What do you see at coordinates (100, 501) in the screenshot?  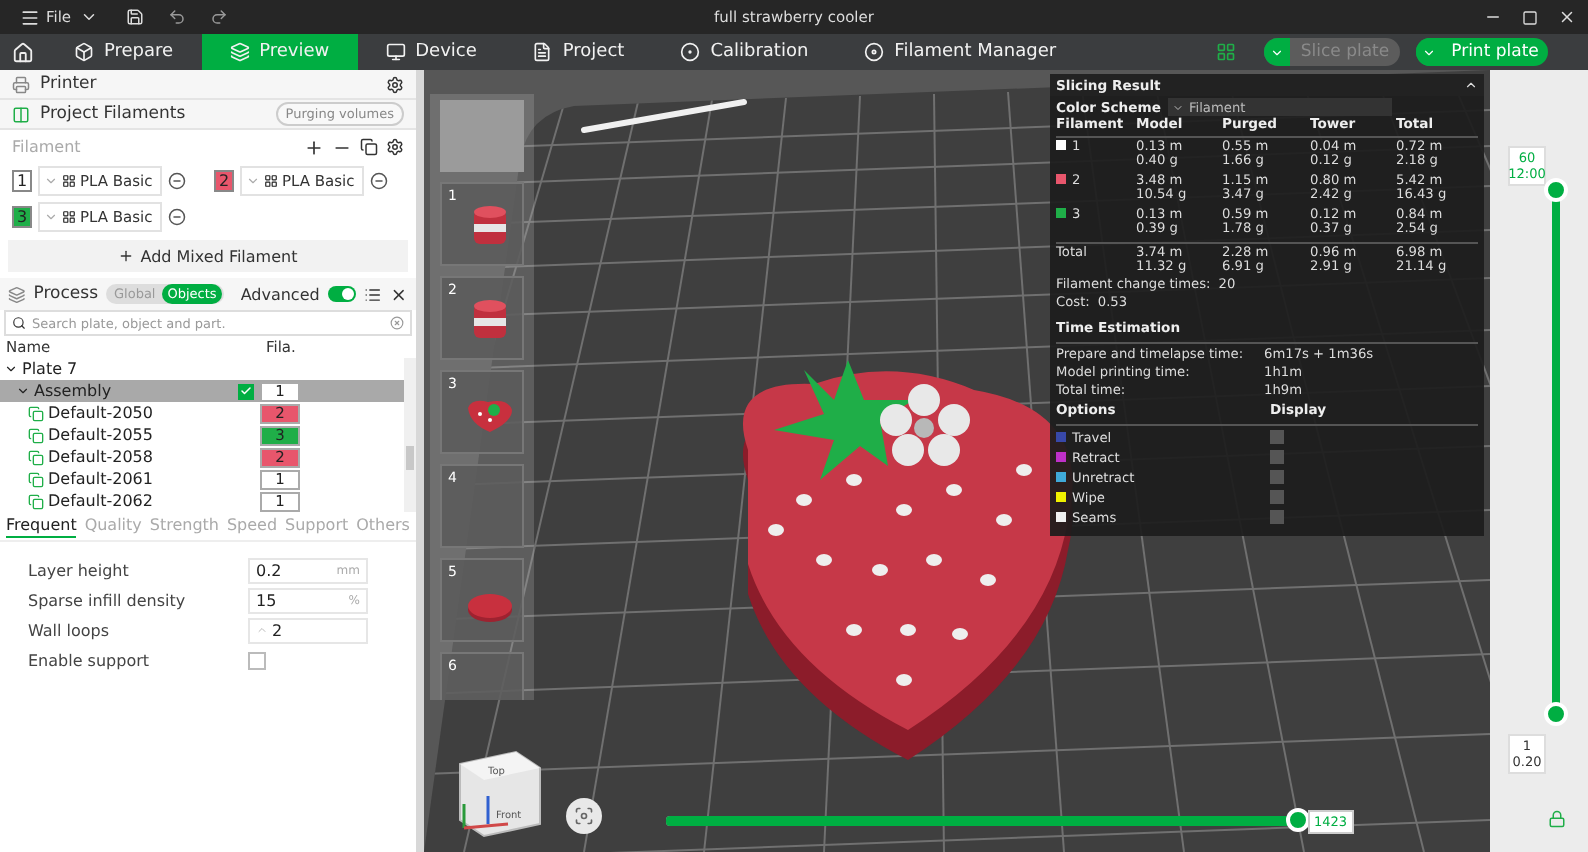 I see `tree-label: Default-2062` at bounding box center [100, 501].